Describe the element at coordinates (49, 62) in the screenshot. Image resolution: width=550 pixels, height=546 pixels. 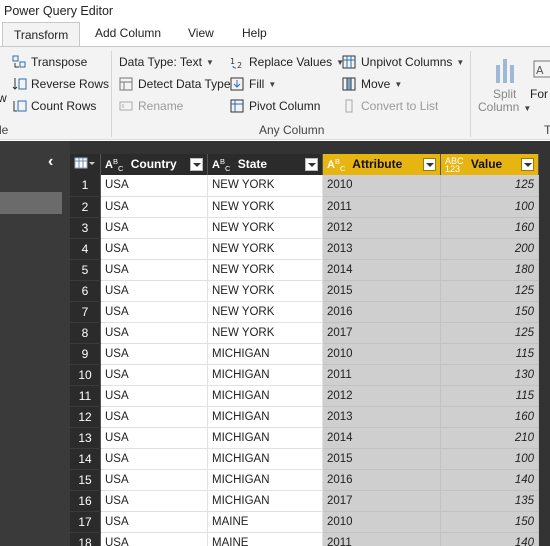
I see `transpose-button: Transpose` at that location.